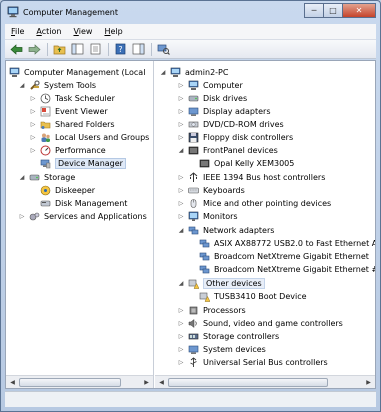  Describe the element at coordinates (193, 72) in the screenshot. I see `device-tree-root: ◢ admin2-PC` at that location.